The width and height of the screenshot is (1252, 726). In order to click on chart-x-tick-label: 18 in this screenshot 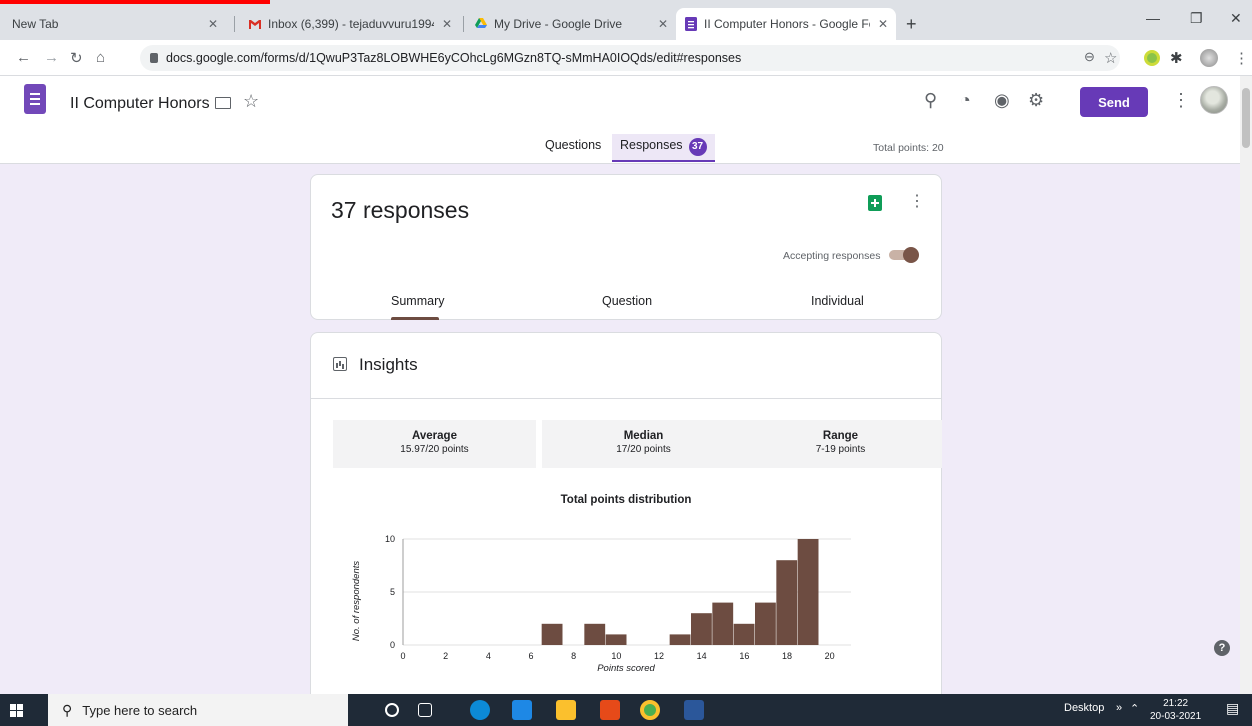, I will do `click(787, 656)`.